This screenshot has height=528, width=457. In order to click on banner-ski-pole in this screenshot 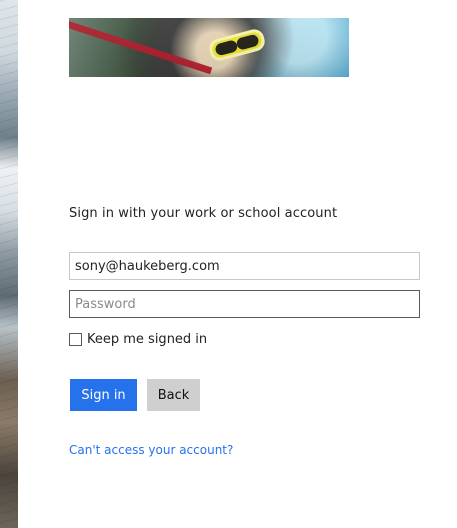, I will do `click(141, 46)`.